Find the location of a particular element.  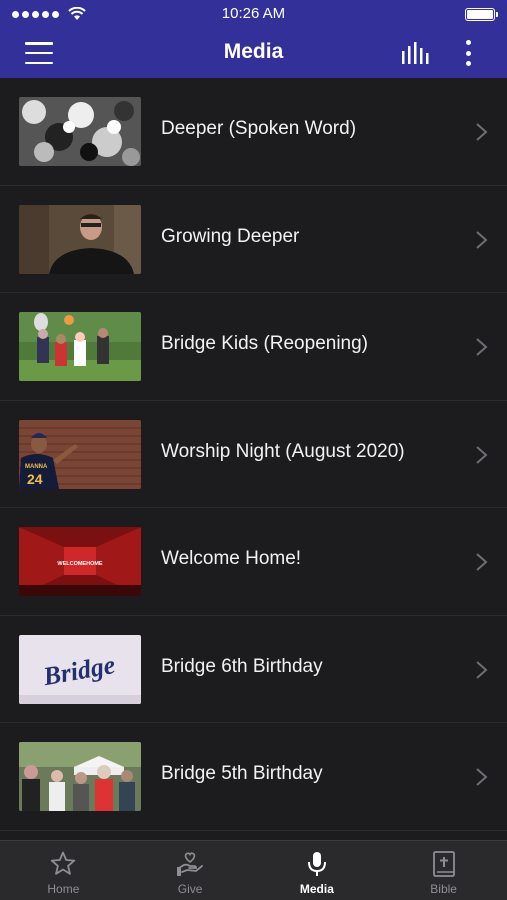

more-options-button is located at coordinates (468, 53).